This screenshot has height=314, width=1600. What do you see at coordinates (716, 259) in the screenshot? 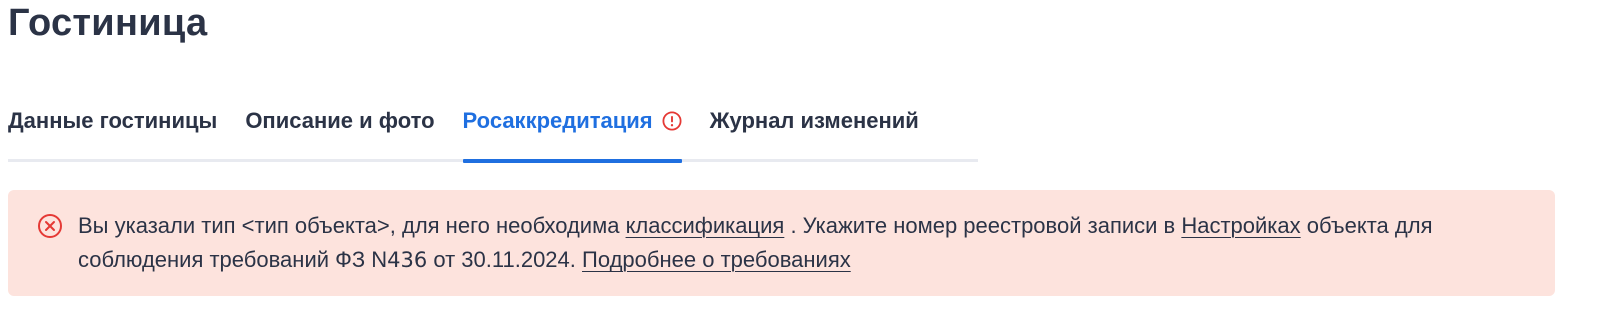
I see `requirements-details-link: Подробнее о требованиях` at bounding box center [716, 259].